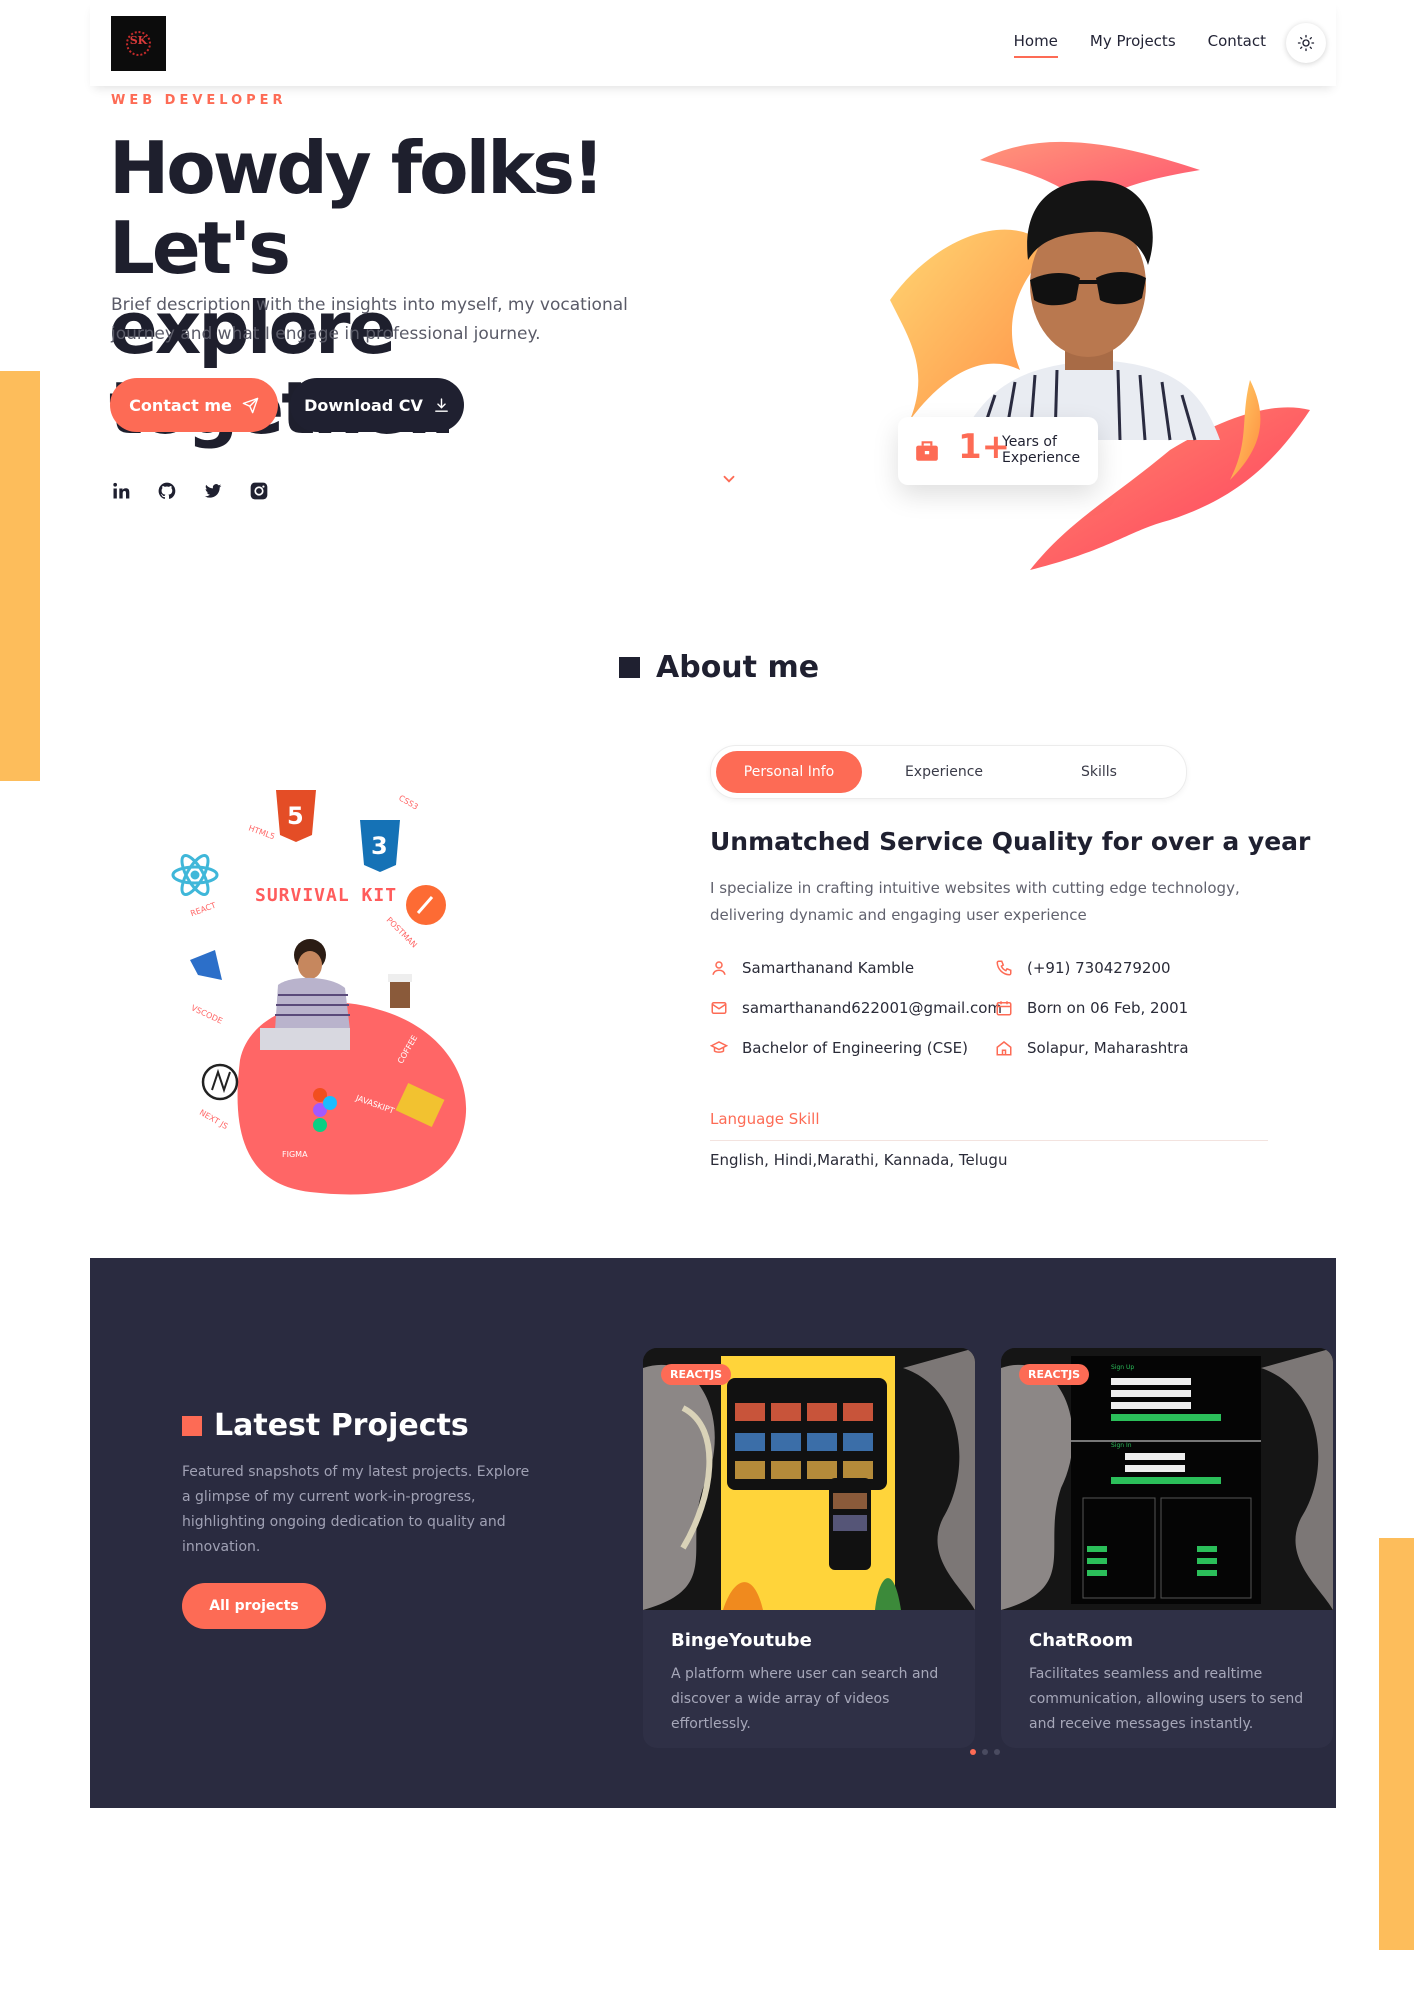 This screenshot has width=1414, height=2000. What do you see at coordinates (1237, 45) in the screenshot?
I see `nav-contact: Contact` at bounding box center [1237, 45].